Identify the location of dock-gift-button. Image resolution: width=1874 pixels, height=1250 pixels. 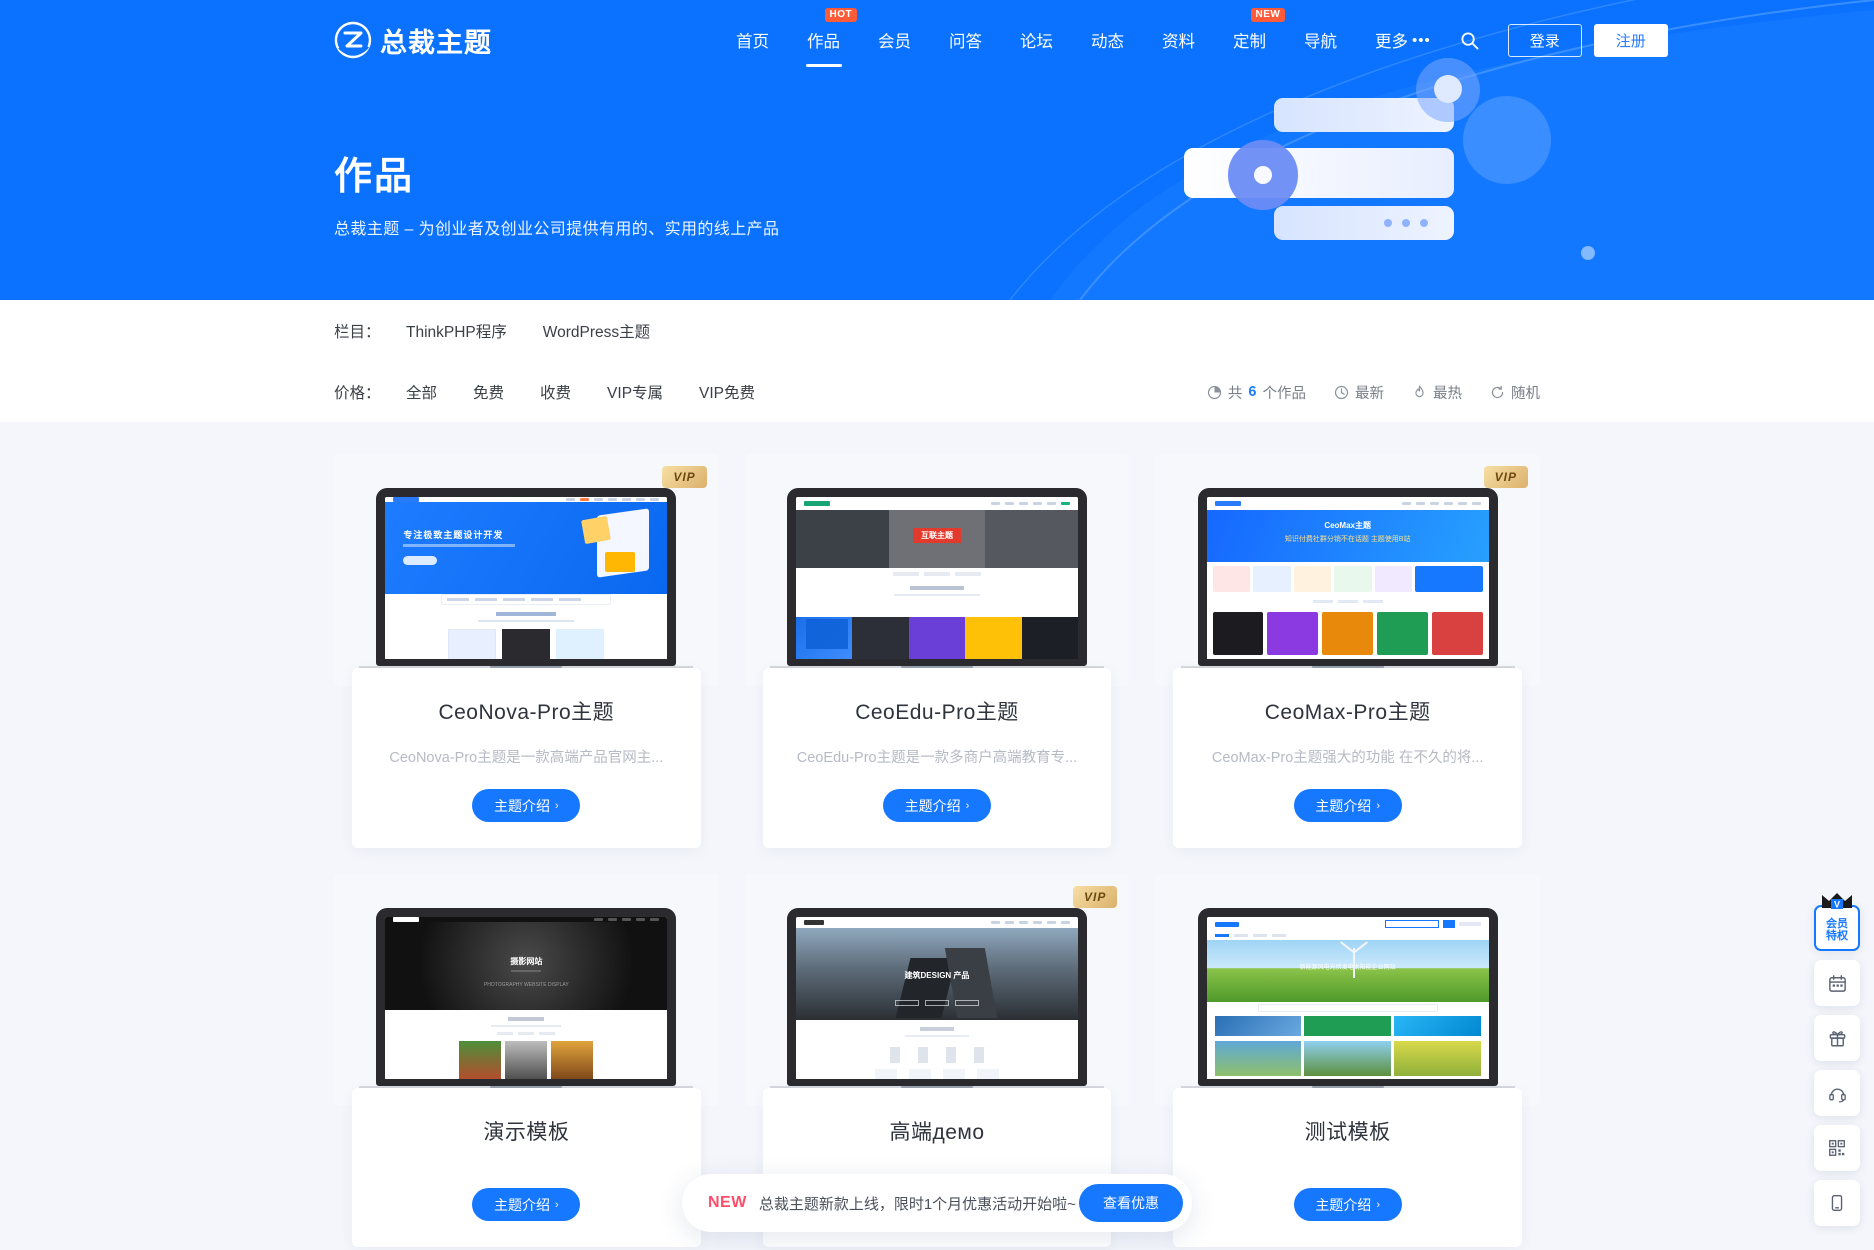
(1837, 1038).